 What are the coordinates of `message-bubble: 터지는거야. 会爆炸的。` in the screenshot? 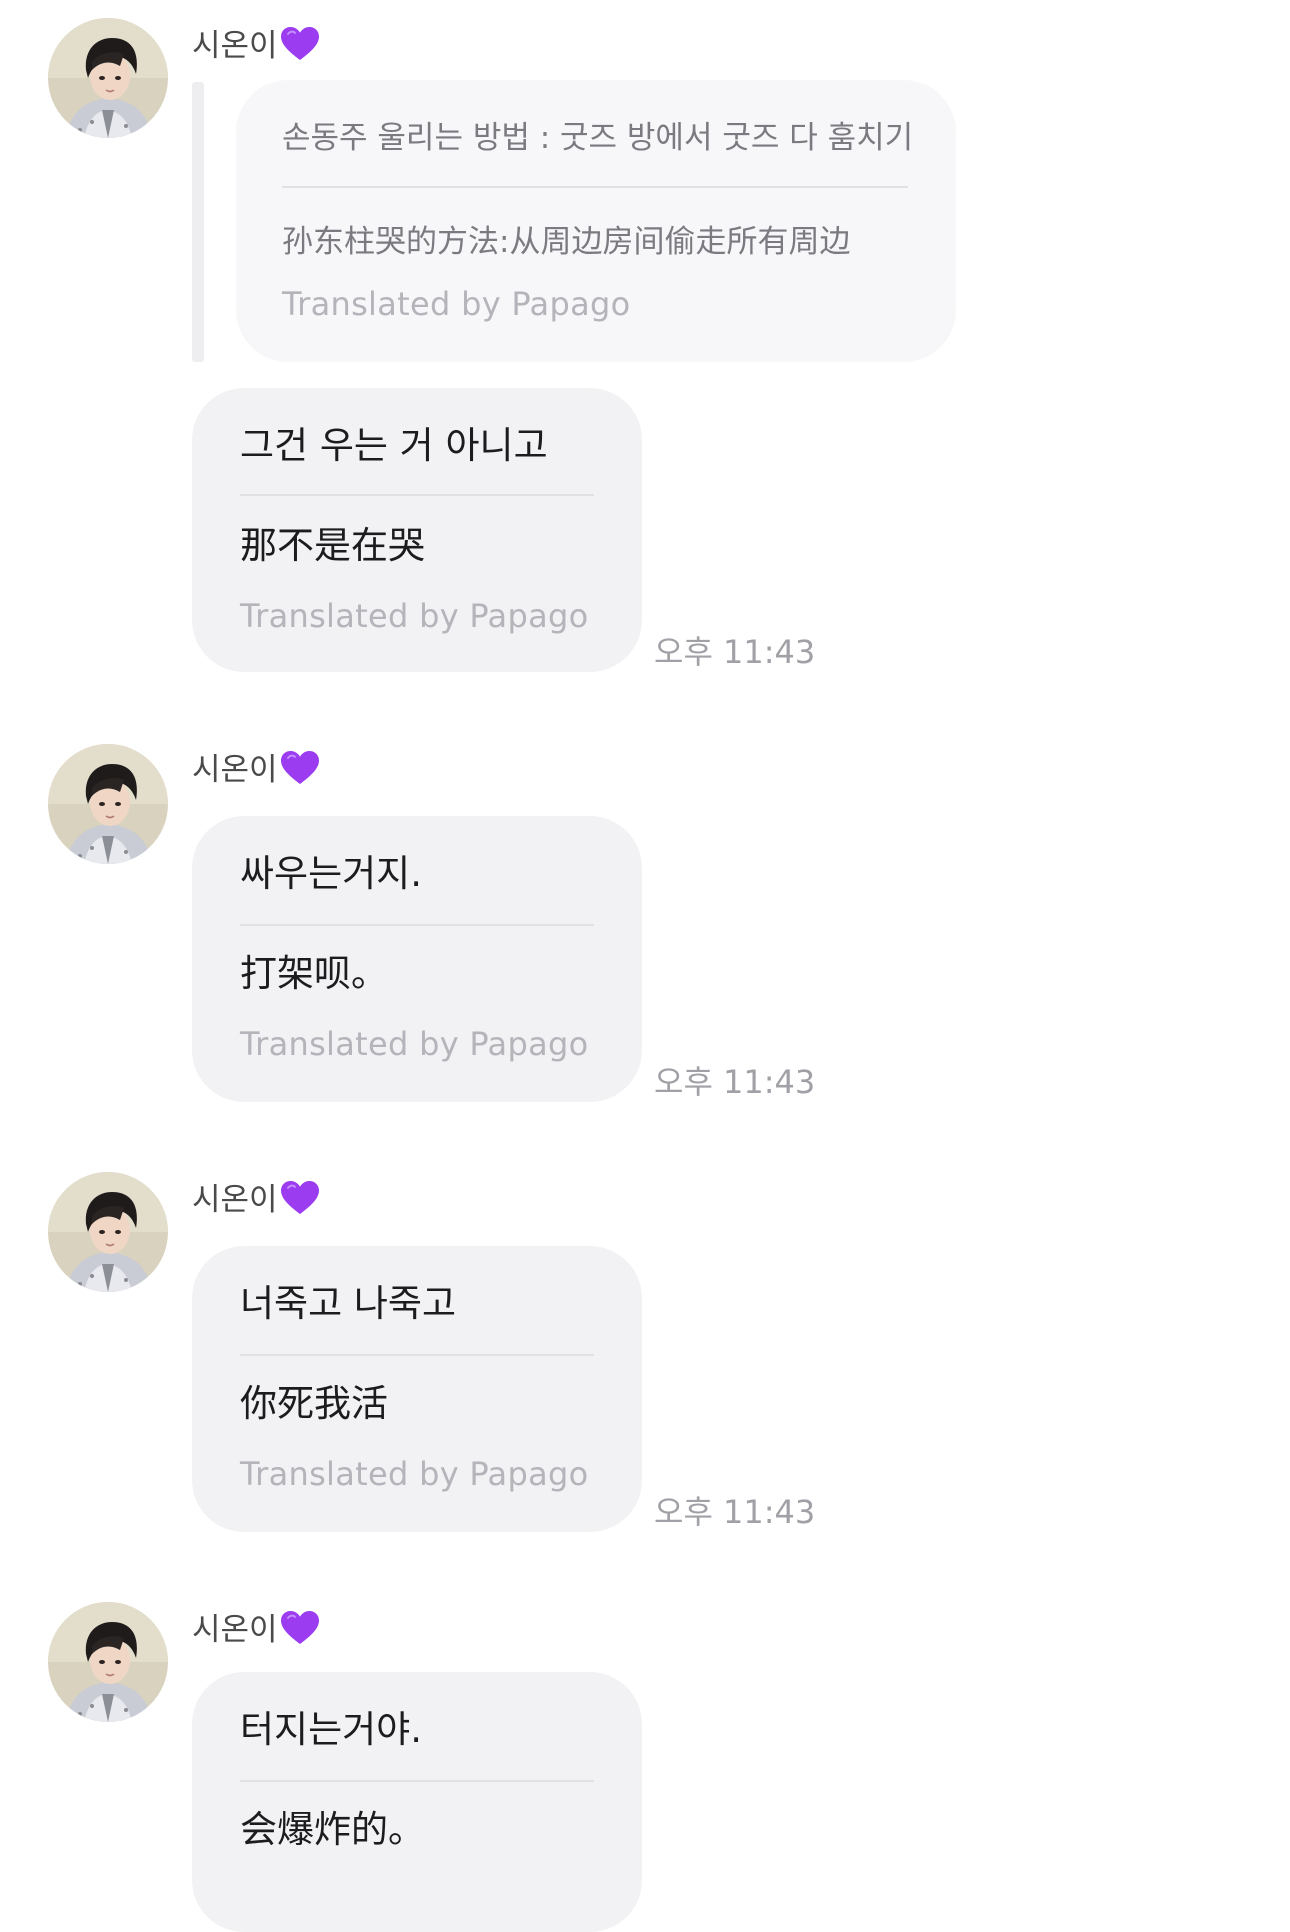 It's located at (417, 1802).